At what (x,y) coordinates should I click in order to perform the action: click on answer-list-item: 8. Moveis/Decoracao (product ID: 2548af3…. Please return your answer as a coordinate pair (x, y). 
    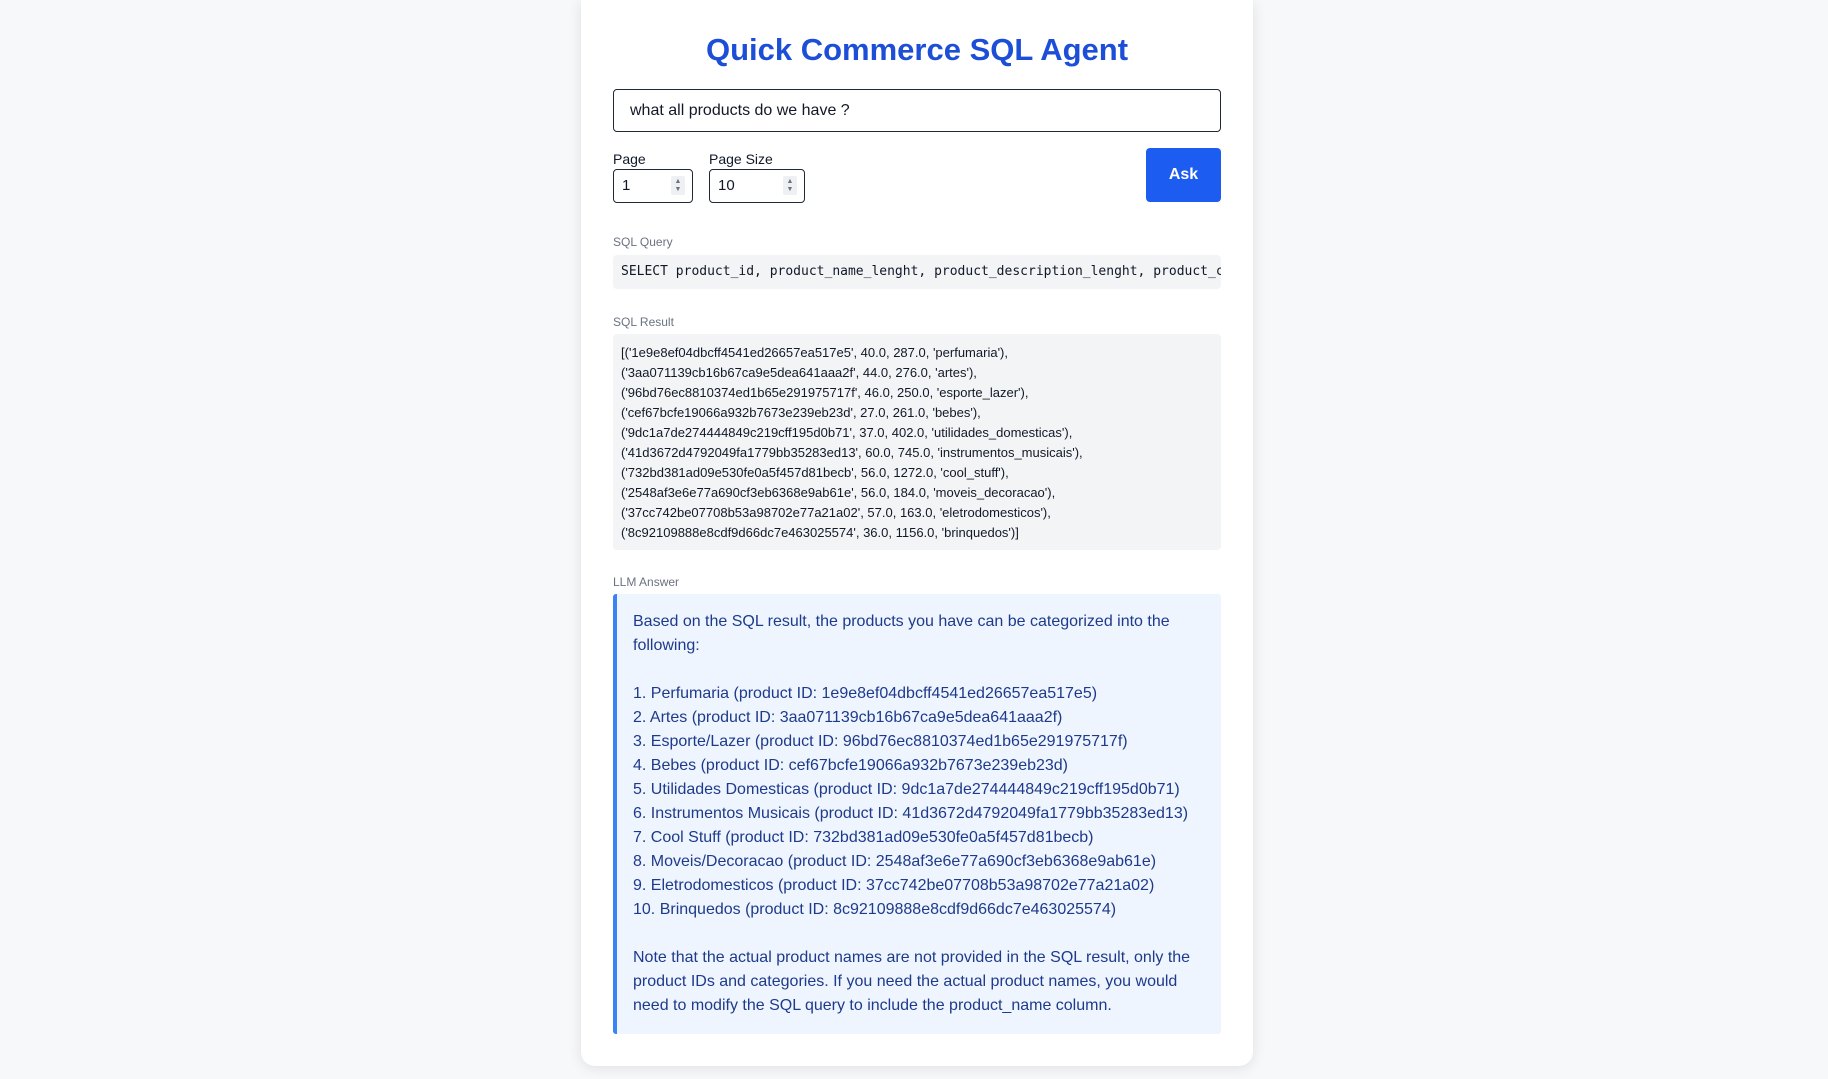
    Looking at the image, I should click on (895, 861).